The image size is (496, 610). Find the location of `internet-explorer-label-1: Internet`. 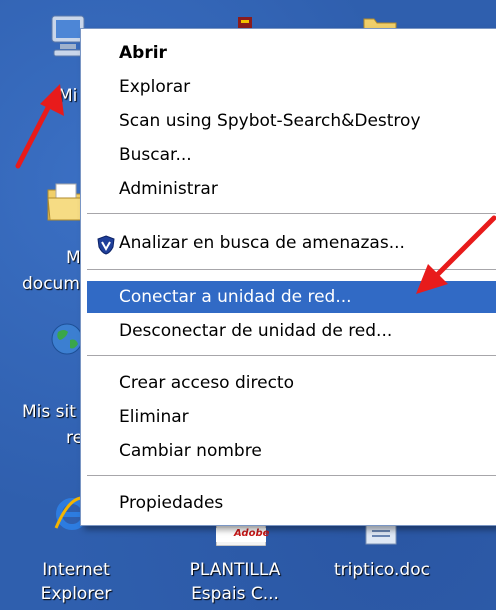

internet-explorer-label-1: Internet is located at coordinates (76, 570).